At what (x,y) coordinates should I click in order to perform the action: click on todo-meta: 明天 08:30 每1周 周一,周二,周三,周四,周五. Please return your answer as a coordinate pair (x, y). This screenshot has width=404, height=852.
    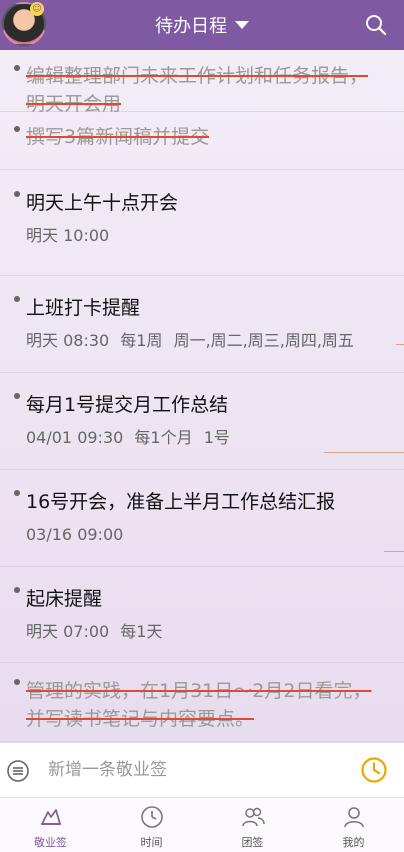
    Looking at the image, I should click on (202, 337).